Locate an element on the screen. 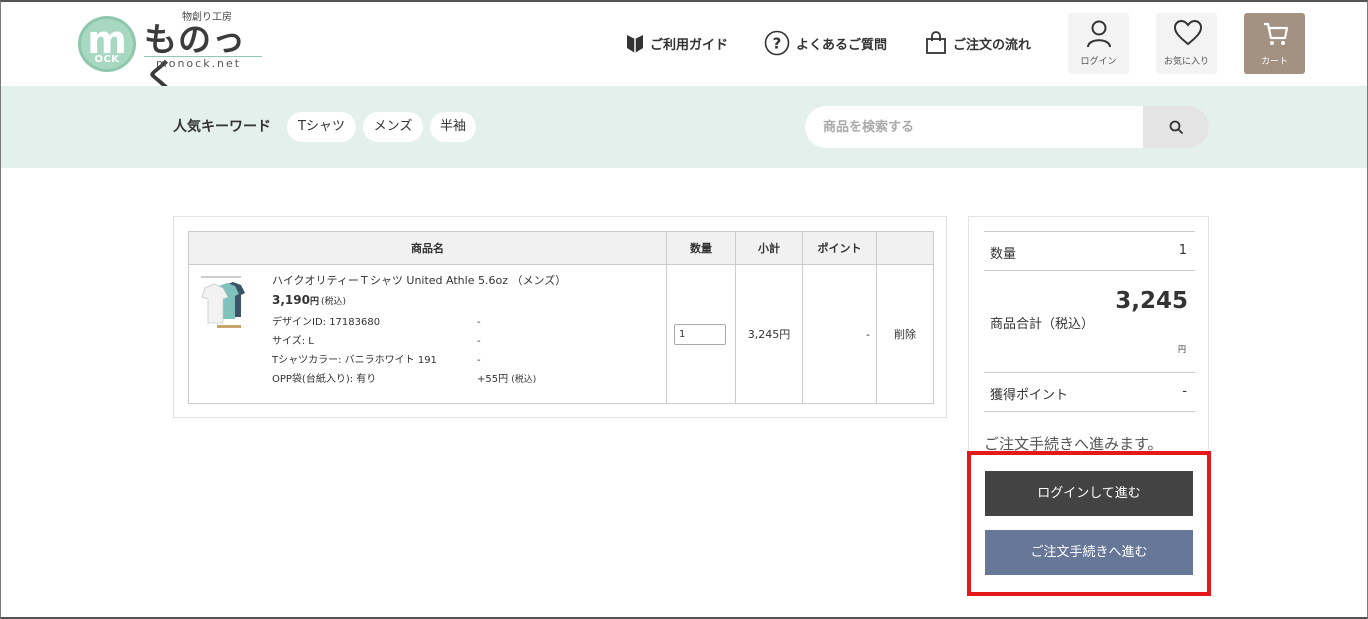 The width and height of the screenshot is (1368, 619). col-header-action is located at coordinates (905, 248).